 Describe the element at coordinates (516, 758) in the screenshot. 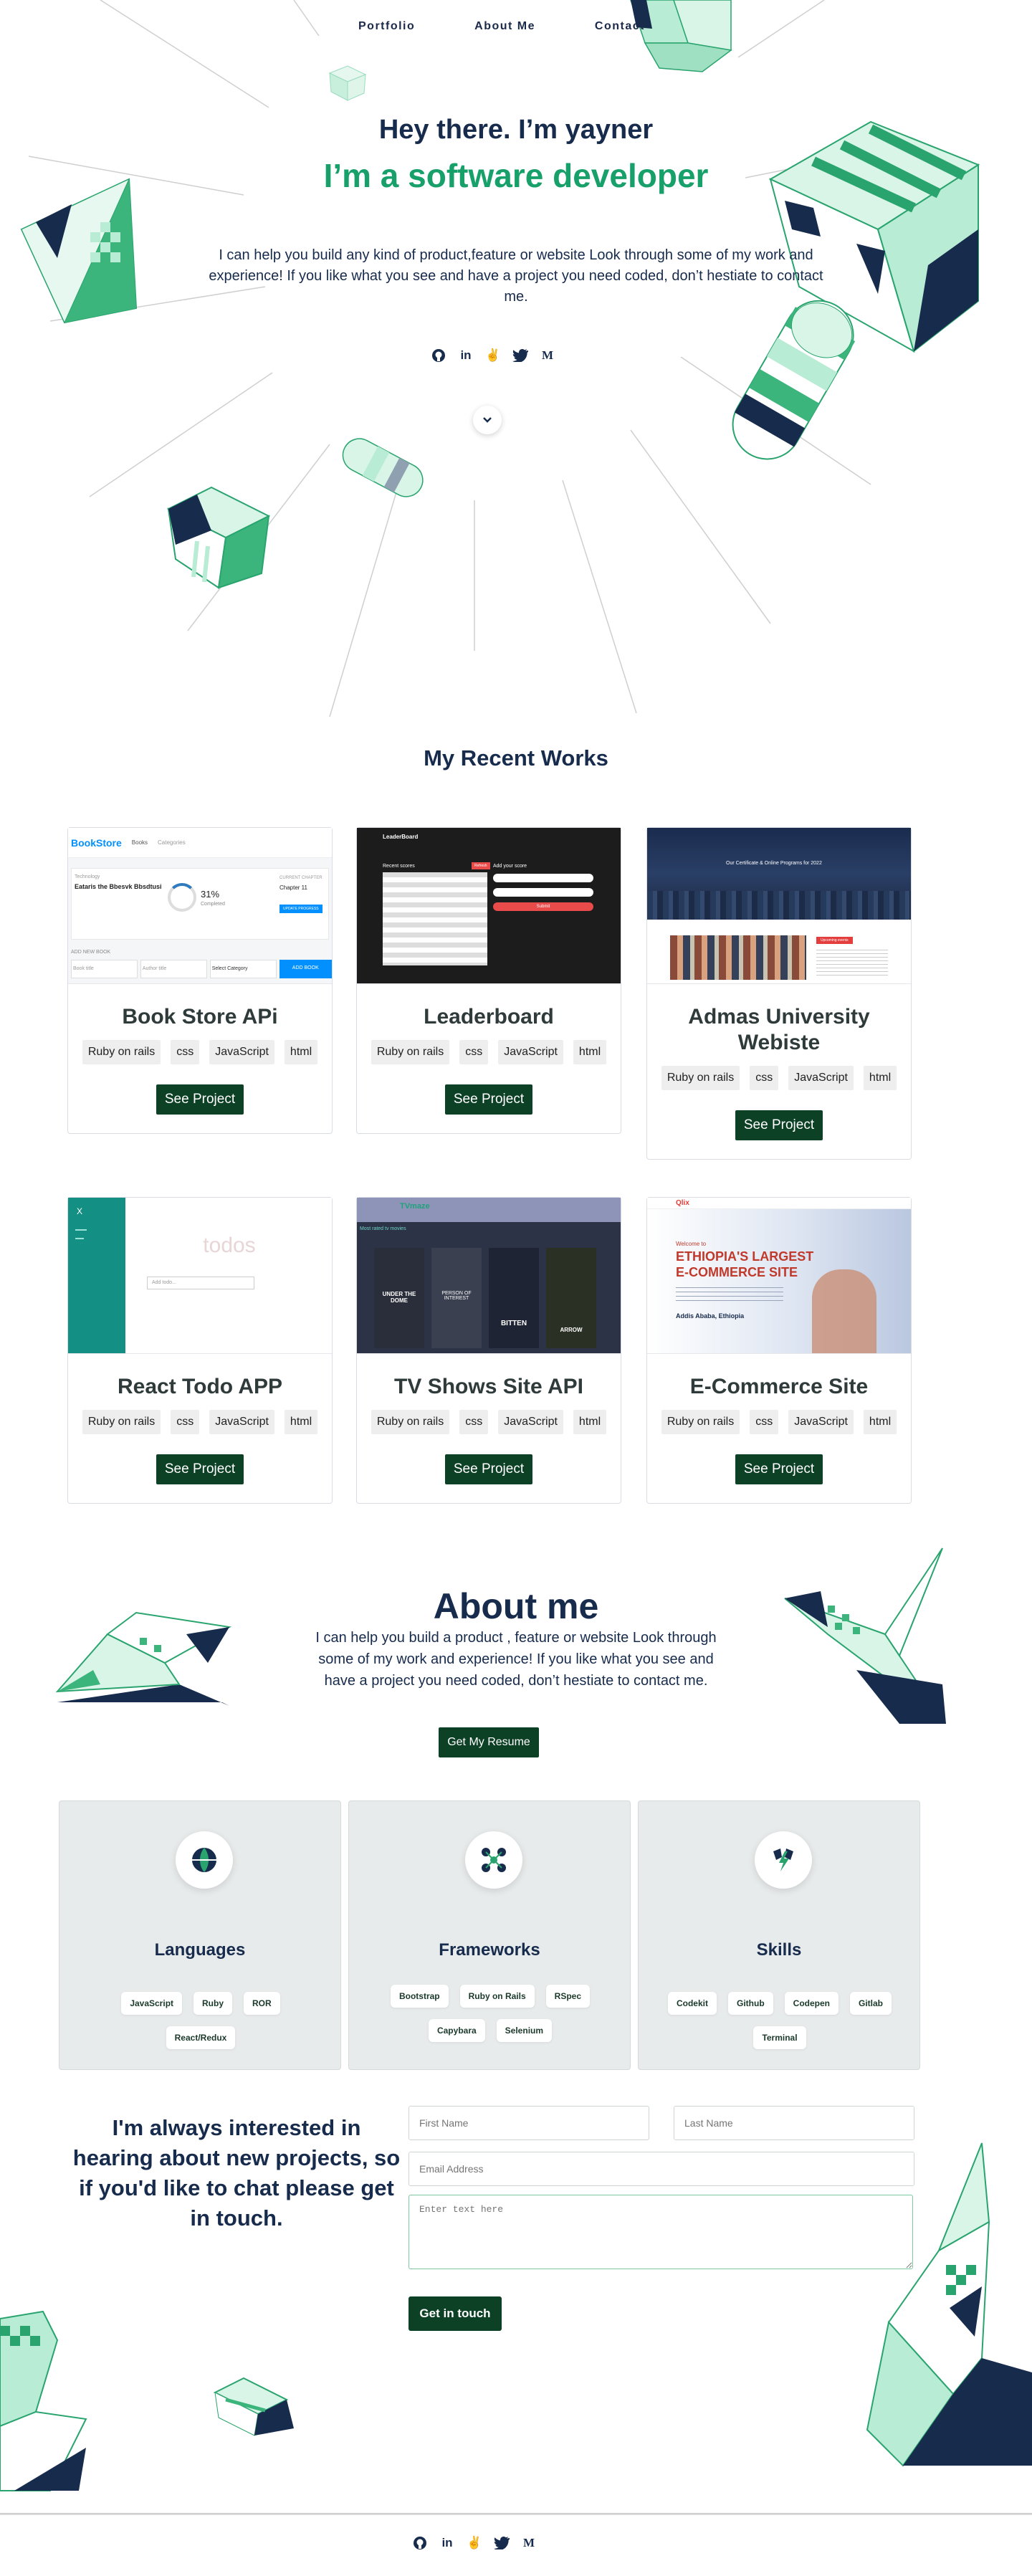

I see `works-title: My Recent Works` at that location.